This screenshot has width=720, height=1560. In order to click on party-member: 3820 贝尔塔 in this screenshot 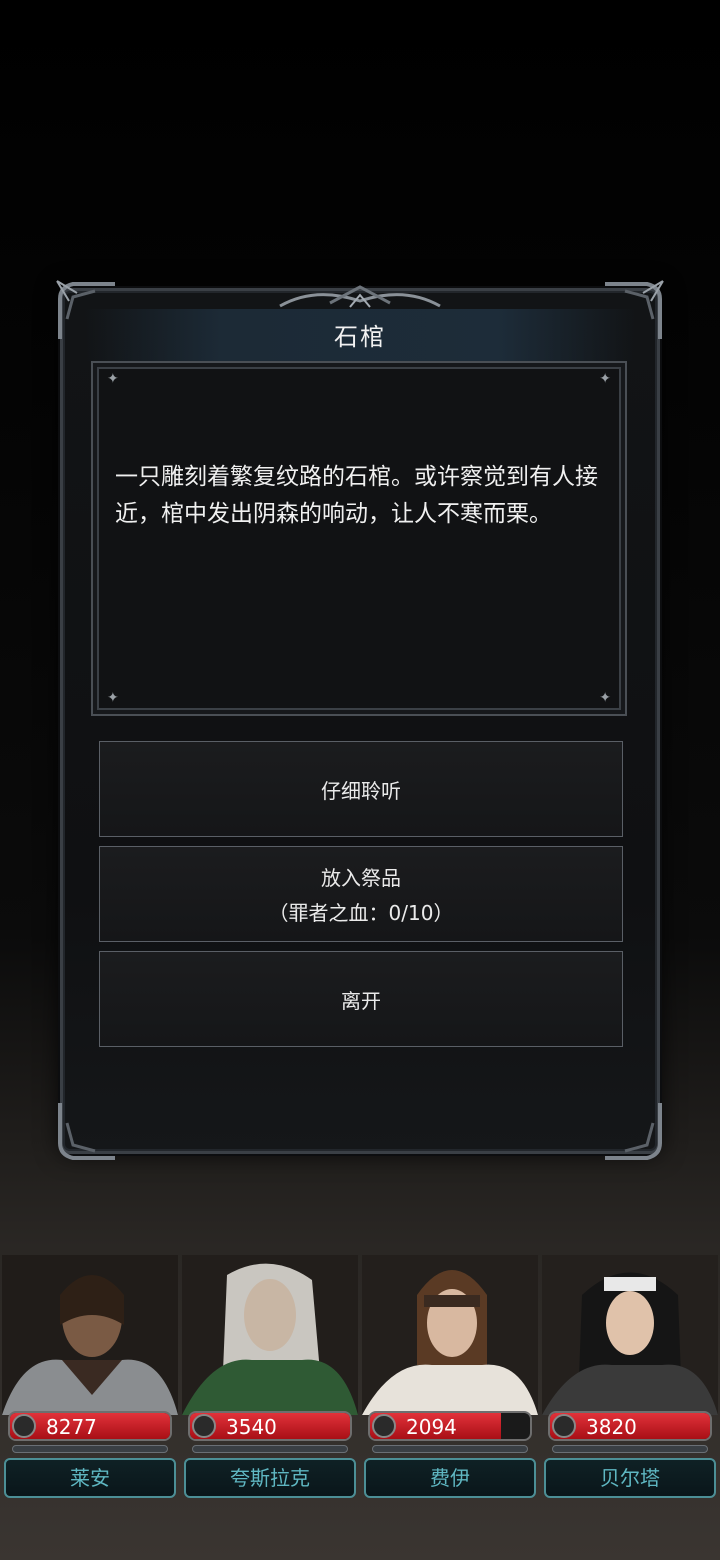, I will do `click(630, 1405)`.